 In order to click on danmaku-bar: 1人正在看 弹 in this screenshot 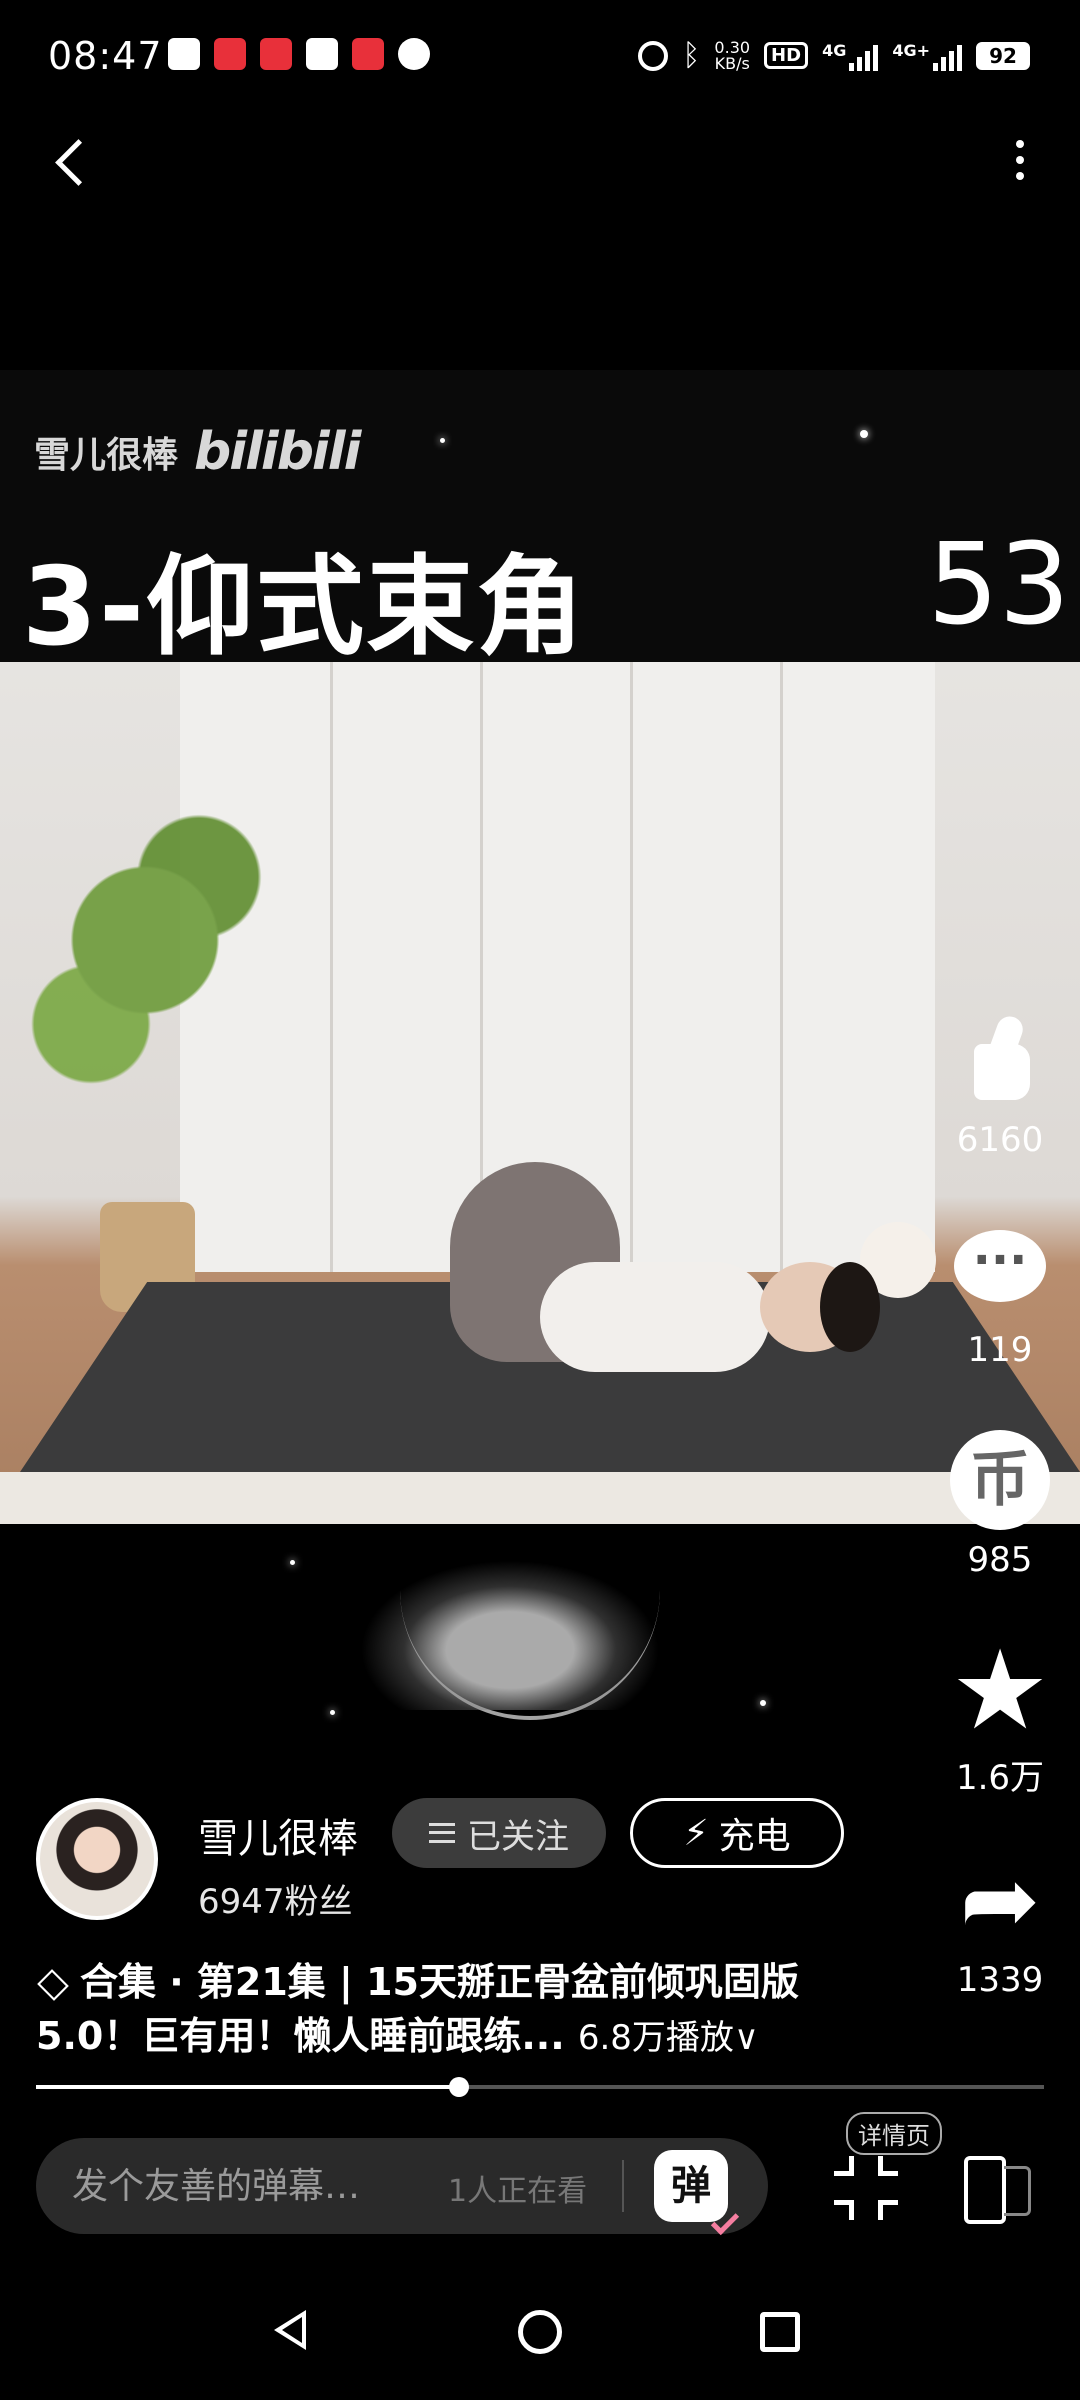, I will do `click(402, 2187)`.